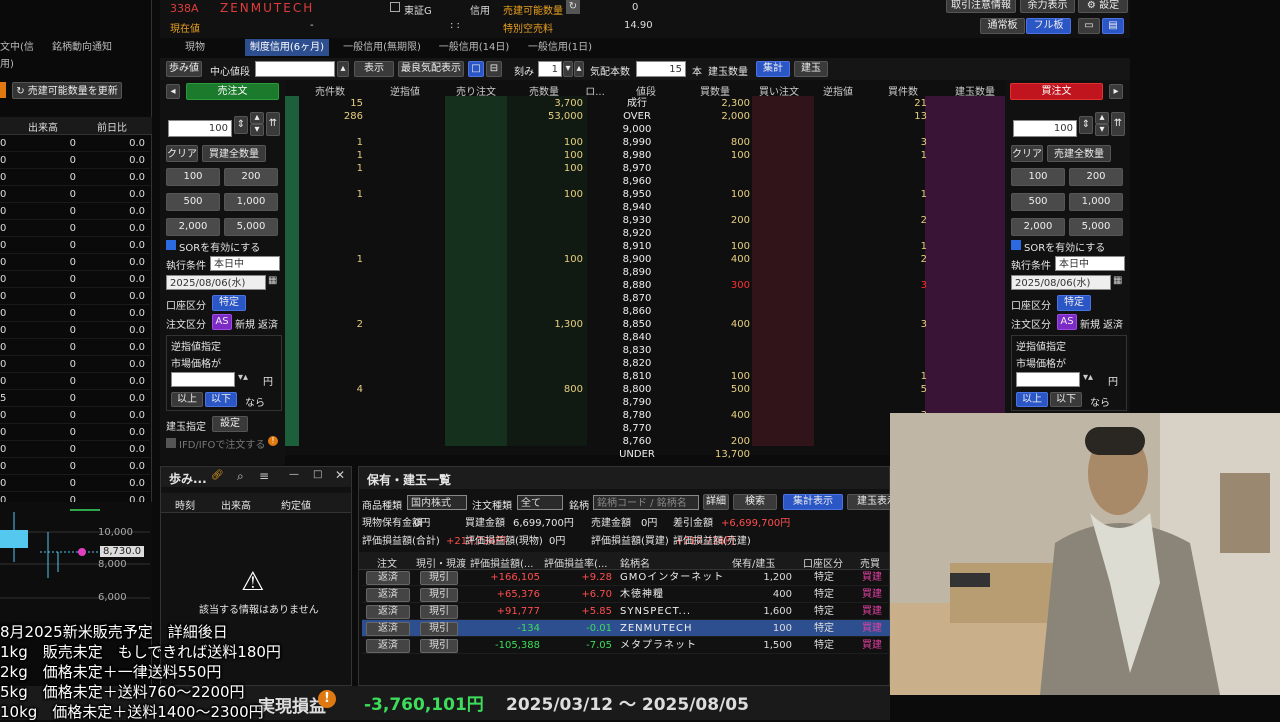 The image size is (1280, 722). I want to click on price: 8,970, so click(637, 168).